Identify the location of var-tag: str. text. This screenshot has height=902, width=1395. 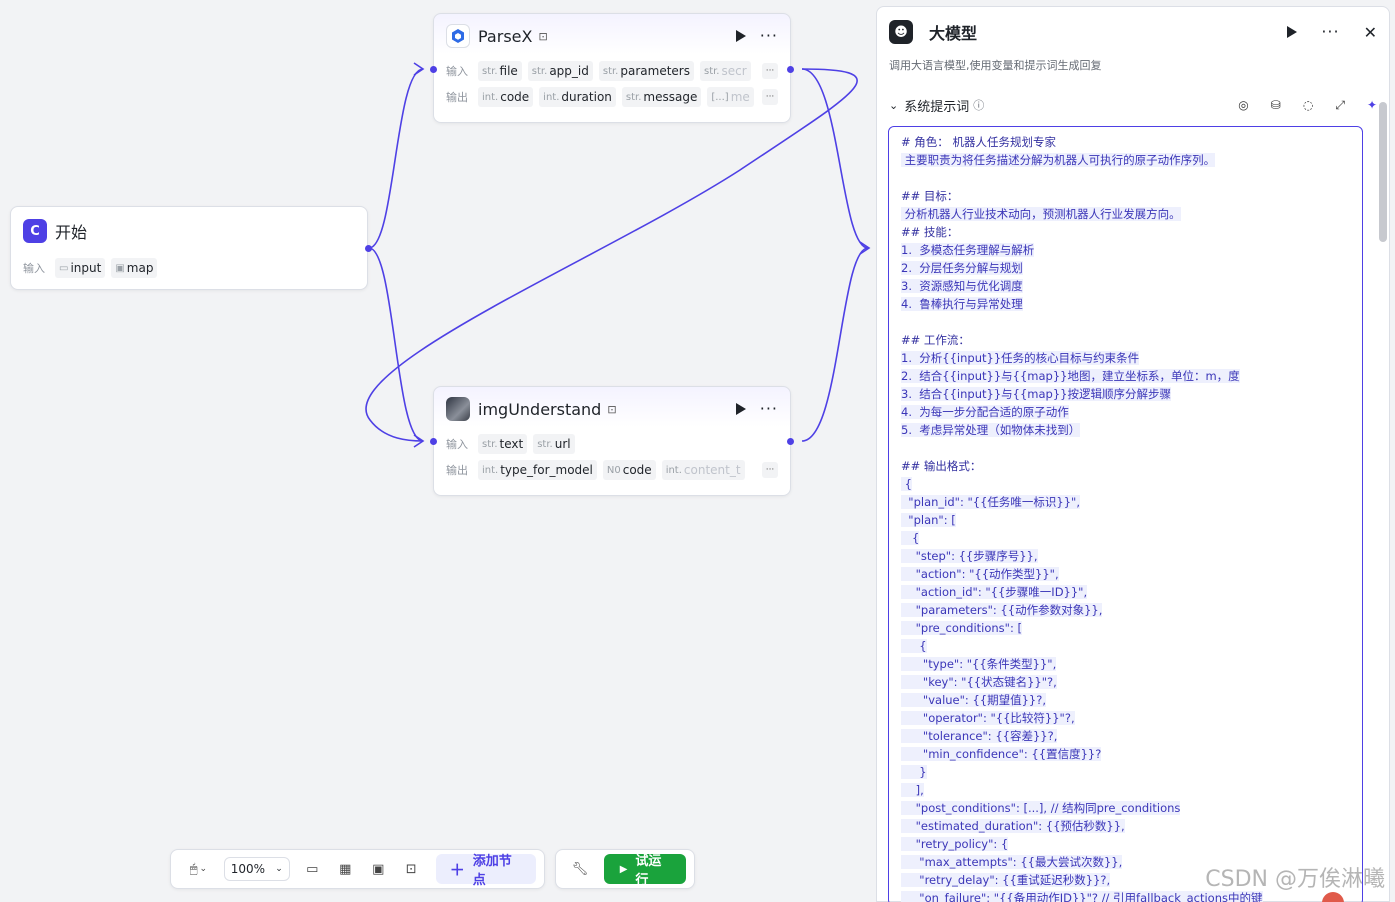
(503, 444).